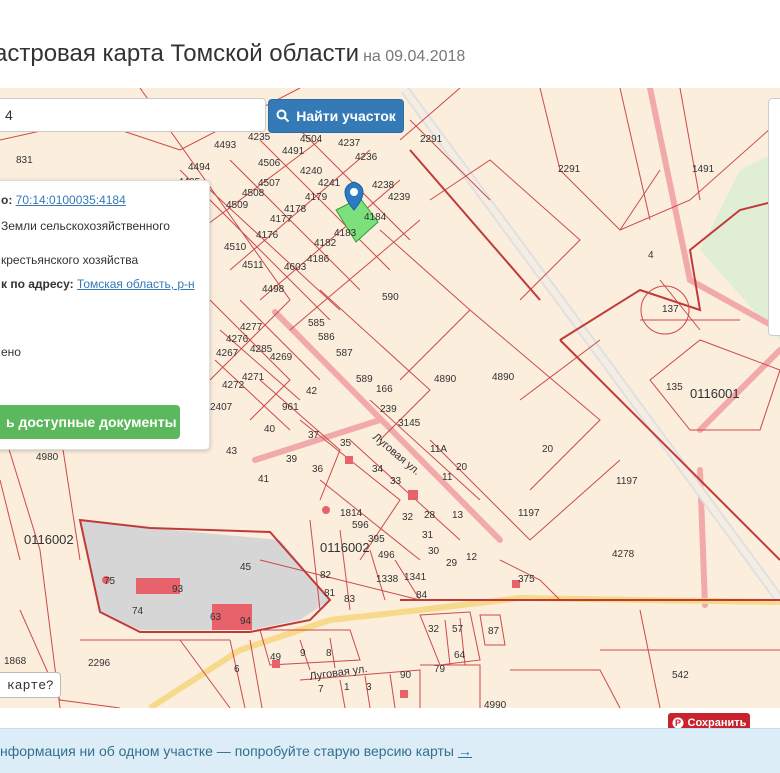 Image resolution: width=780 pixels, height=773 pixels. Describe the element at coordinates (321, 689) in the screenshot. I see `parcel-number-label: 7` at that location.